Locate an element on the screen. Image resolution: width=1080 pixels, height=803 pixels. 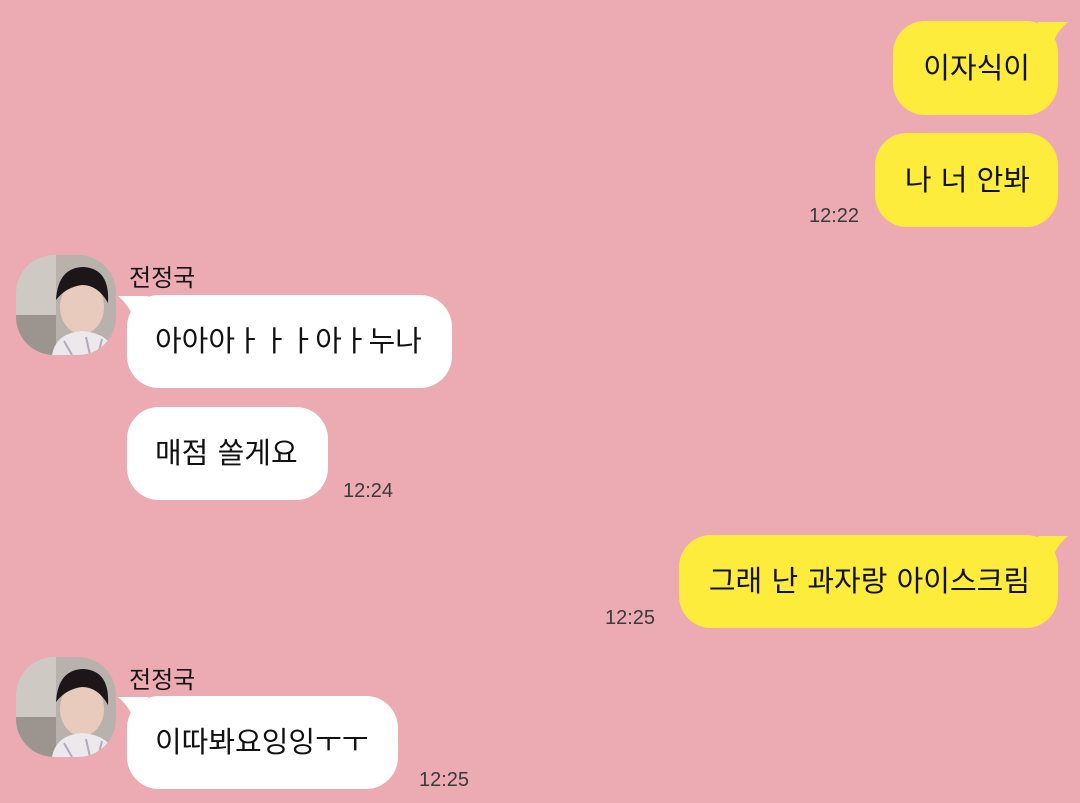
my-message-bubble: 그래 난 과자랑 아이스크림 is located at coordinates (868, 581).